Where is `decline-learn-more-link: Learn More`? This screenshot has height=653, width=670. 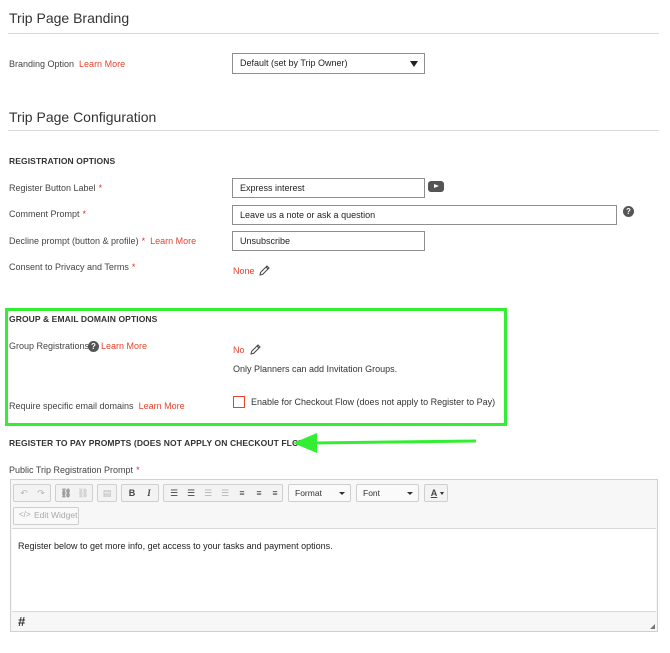
decline-learn-more-link: Learn More is located at coordinates (173, 241).